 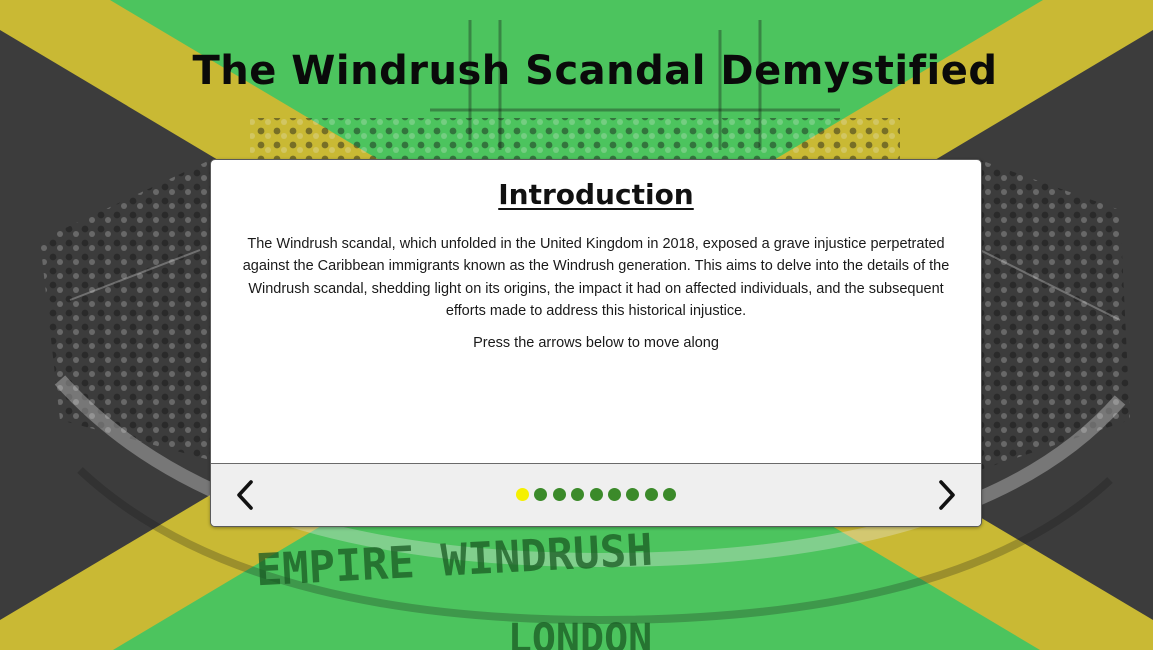 I want to click on page-title: The Windrush Scandal Demystified, so click(x=595, y=71).